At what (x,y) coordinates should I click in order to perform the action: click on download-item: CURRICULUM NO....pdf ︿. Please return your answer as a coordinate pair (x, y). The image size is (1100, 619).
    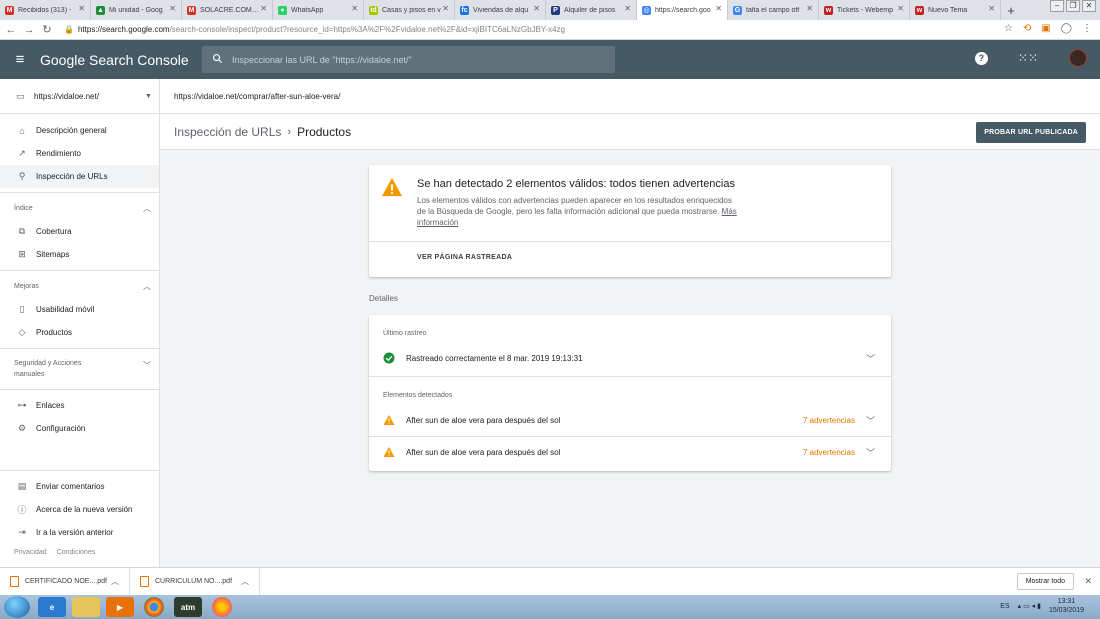
    Looking at the image, I should click on (195, 581).